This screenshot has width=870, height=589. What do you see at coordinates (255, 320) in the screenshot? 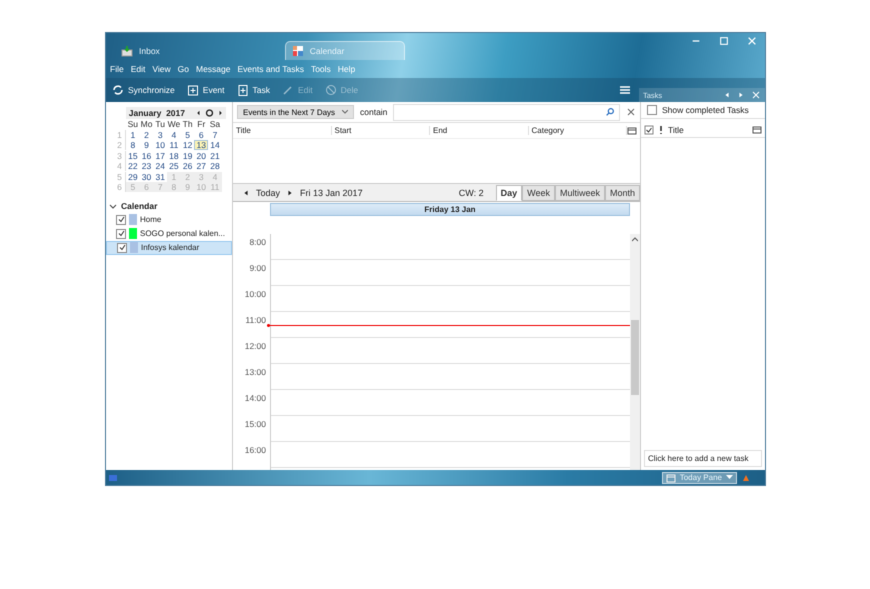
I see `hour-label: 11:00` at bounding box center [255, 320].